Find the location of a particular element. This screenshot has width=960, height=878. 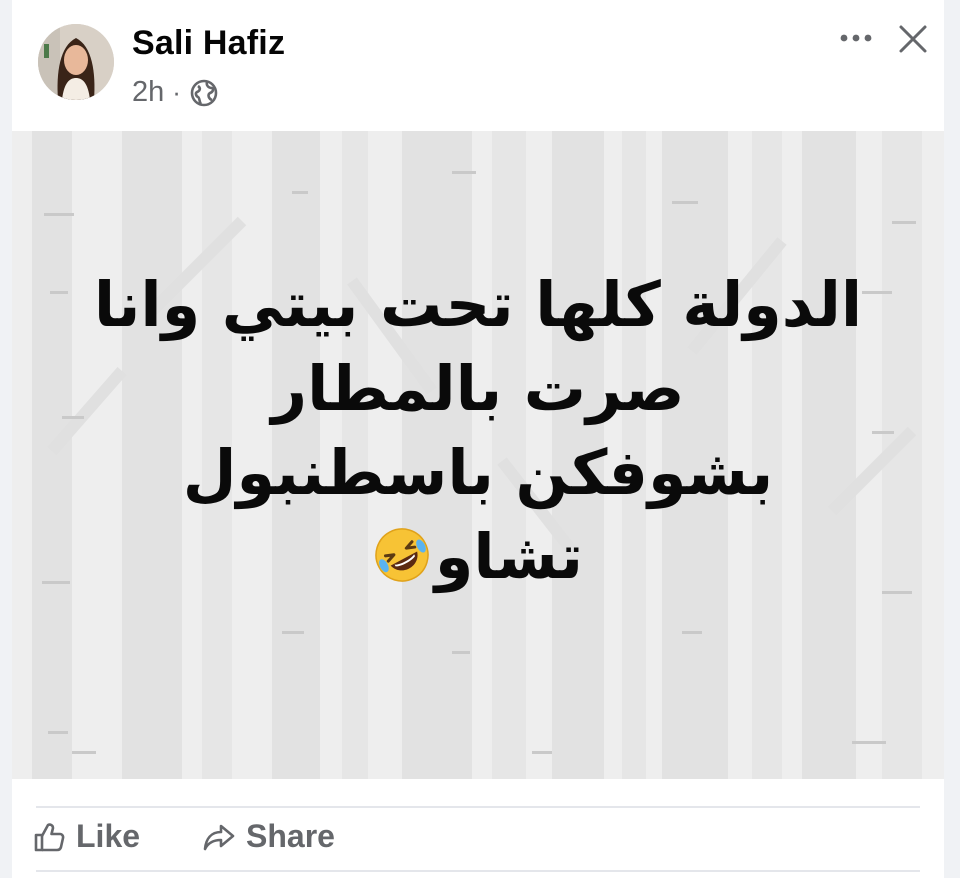

post-text-line-with-emoji: تشاو is located at coordinates (478, 557).